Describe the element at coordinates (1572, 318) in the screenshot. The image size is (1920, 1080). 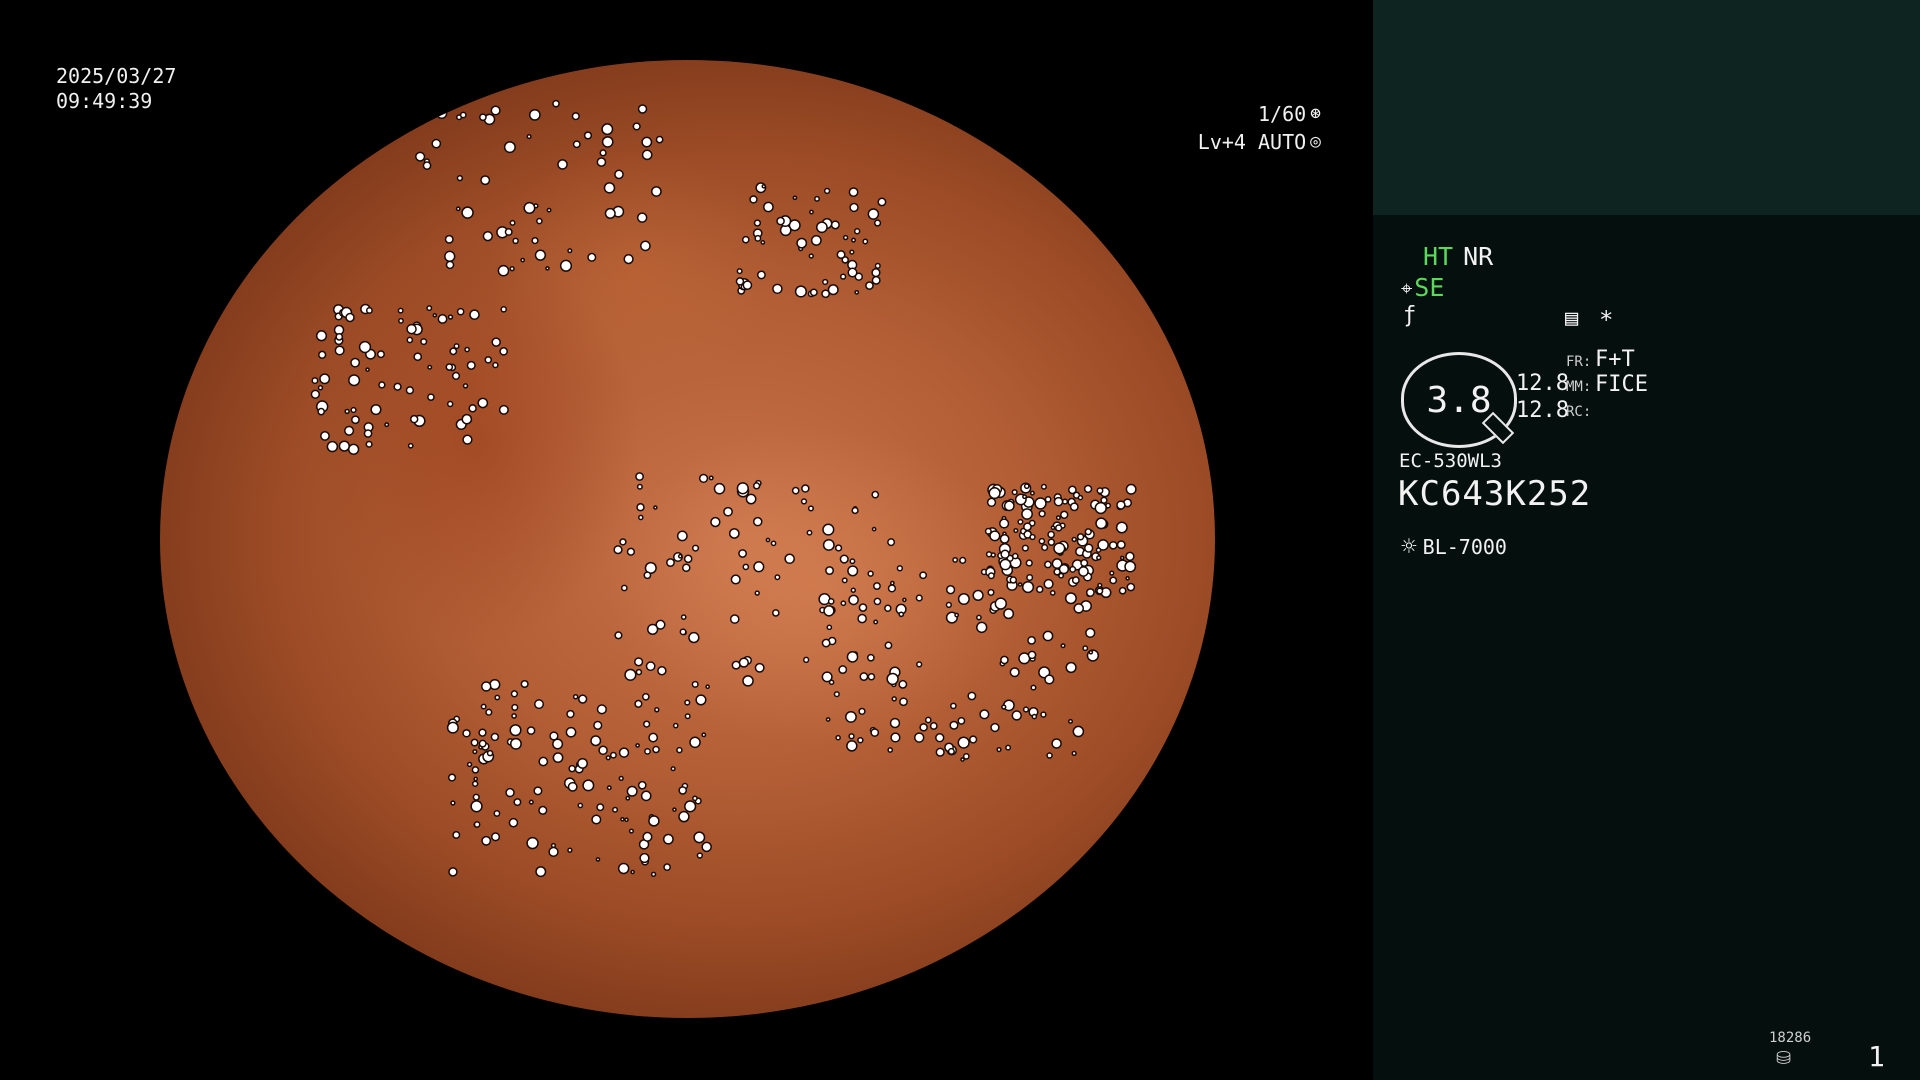
I see `memo-icon: ▤` at that location.